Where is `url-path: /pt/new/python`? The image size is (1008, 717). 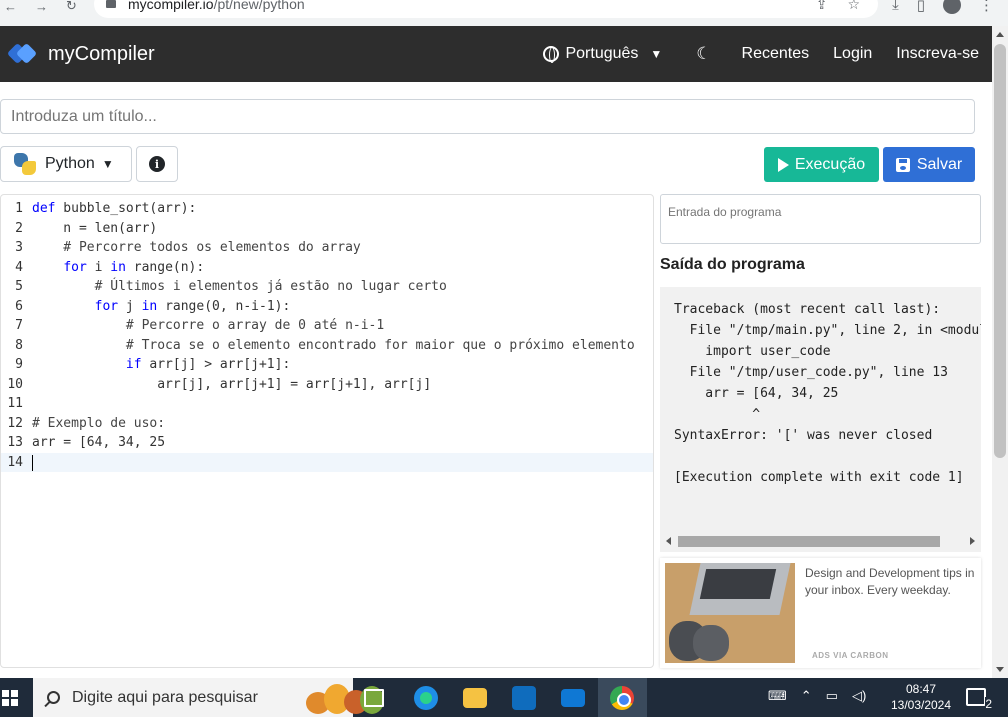 url-path: /pt/new/python is located at coordinates (259, 6).